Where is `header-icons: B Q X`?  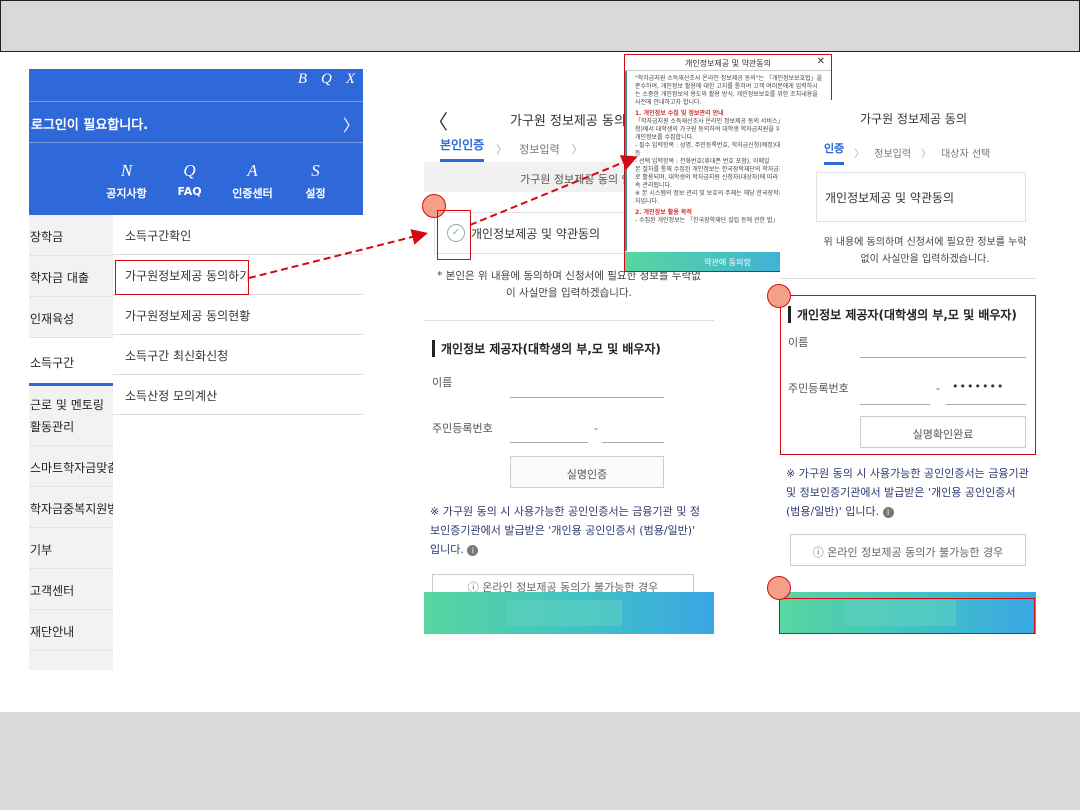
header-icons: B Q X is located at coordinates (326, 79).